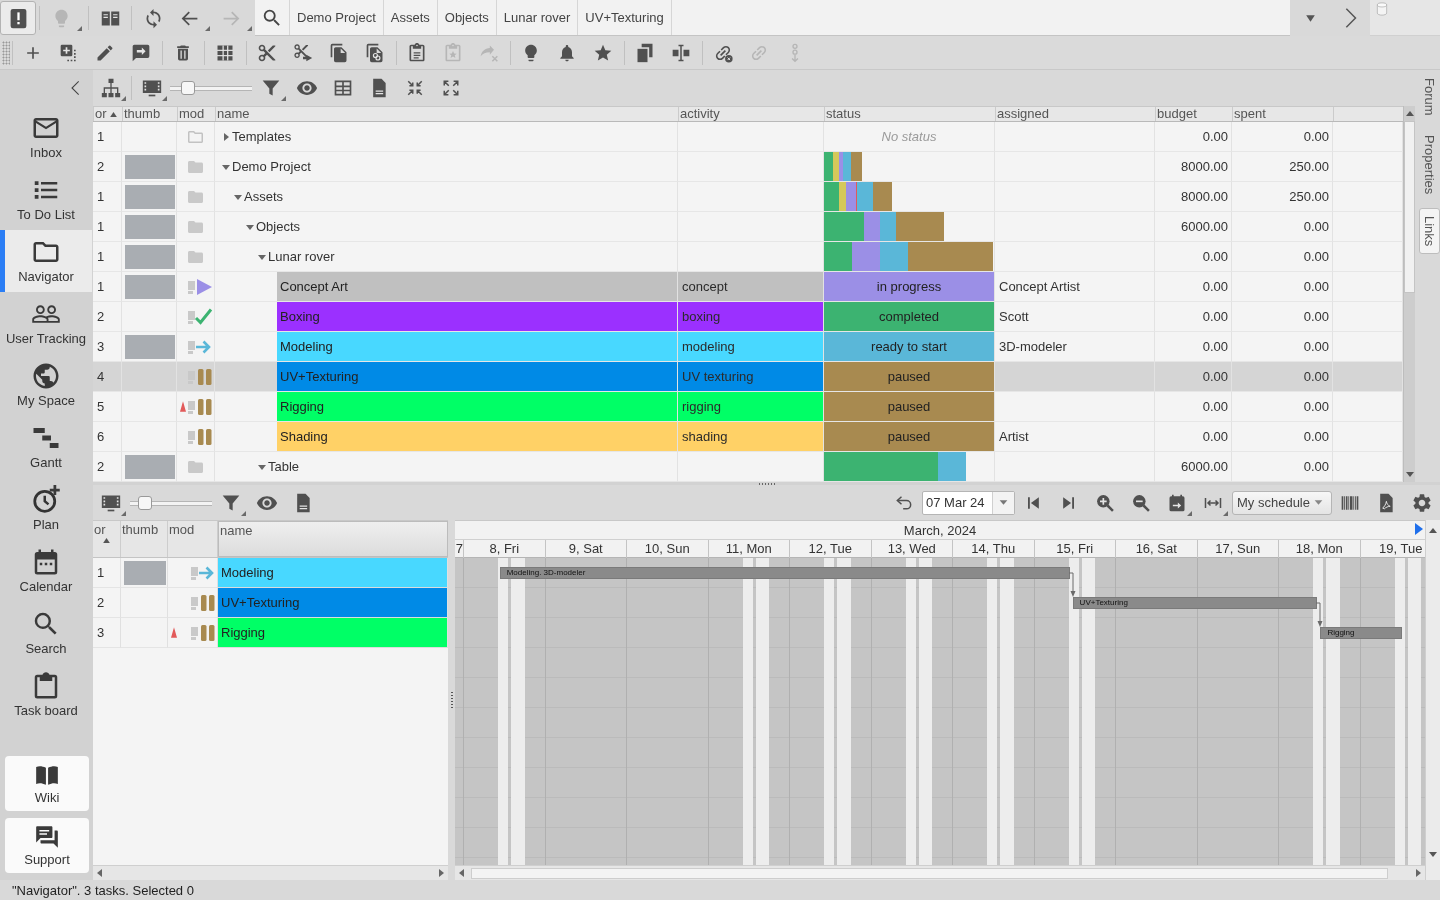  What do you see at coordinates (337, 17) in the screenshot?
I see `breadcrumb: Demo Project` at bounding box center [337, 17].